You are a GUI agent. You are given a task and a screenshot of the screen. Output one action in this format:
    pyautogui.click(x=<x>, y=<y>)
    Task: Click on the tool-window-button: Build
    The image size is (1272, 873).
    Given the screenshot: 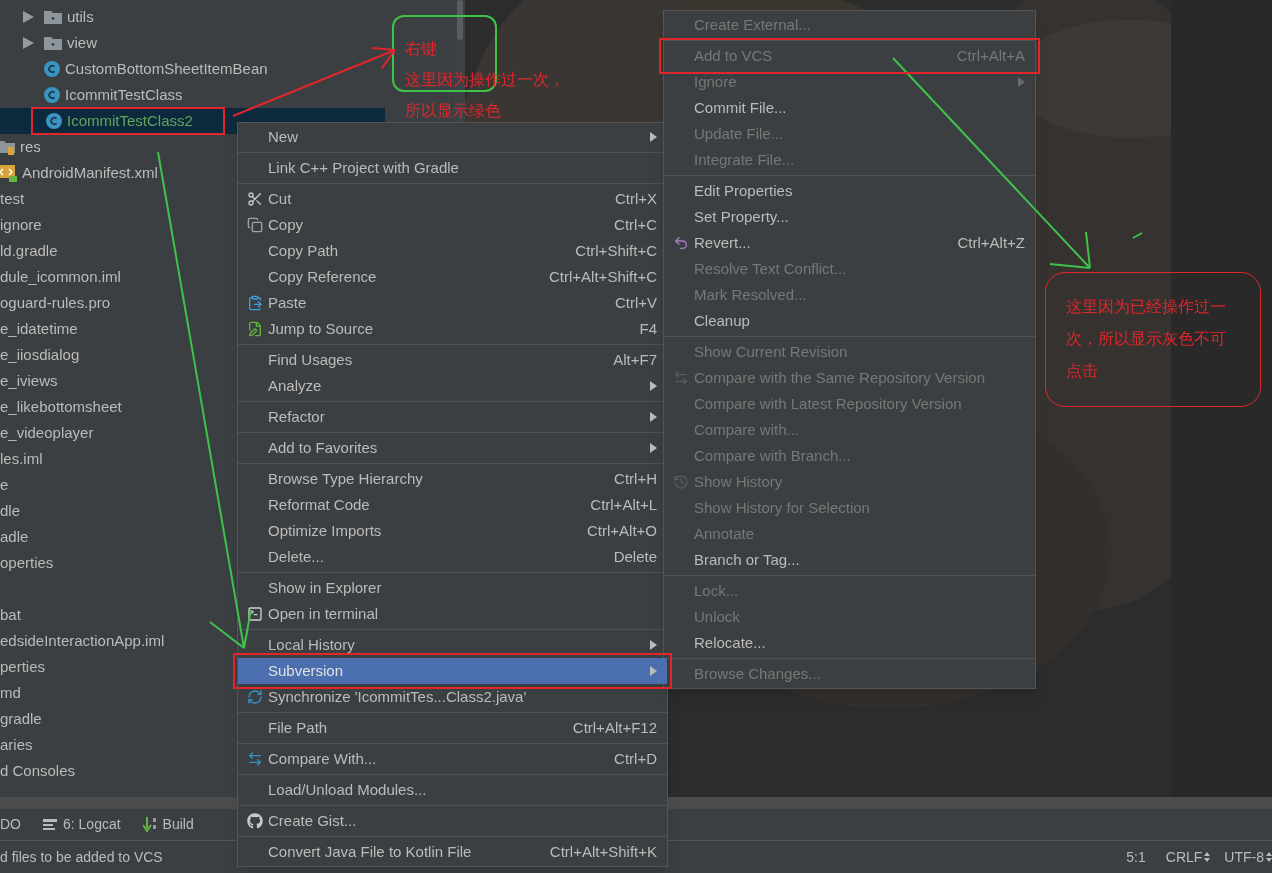 What is the action you would take?
    pyautogui.click(x=179, y=824)
    